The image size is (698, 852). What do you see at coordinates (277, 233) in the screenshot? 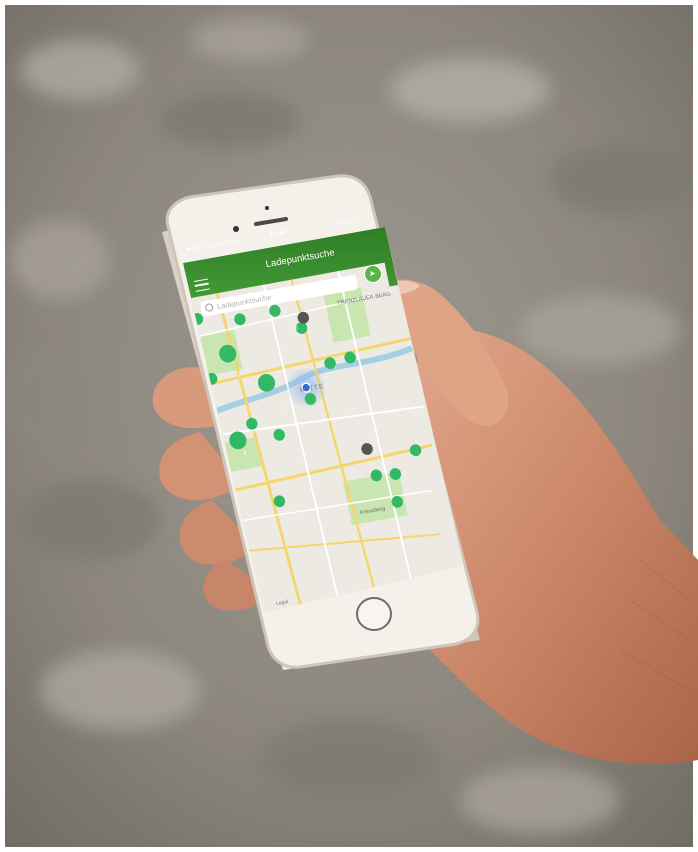
I see `status-time: 10:38` at bounding box center [277, 233].